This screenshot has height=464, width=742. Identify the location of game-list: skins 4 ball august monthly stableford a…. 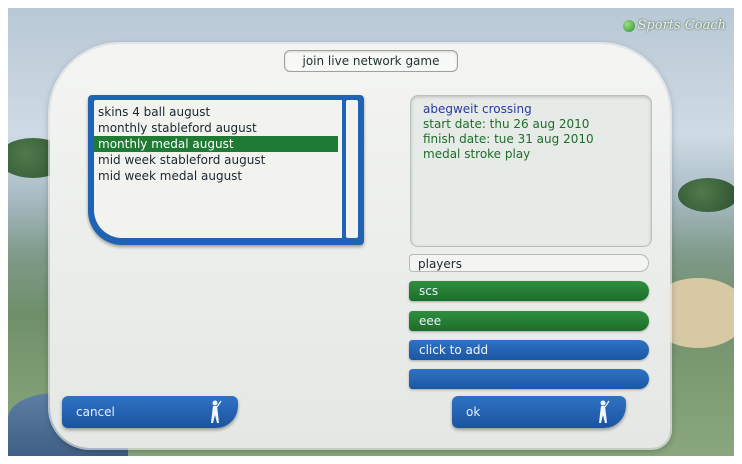
(226, 170).